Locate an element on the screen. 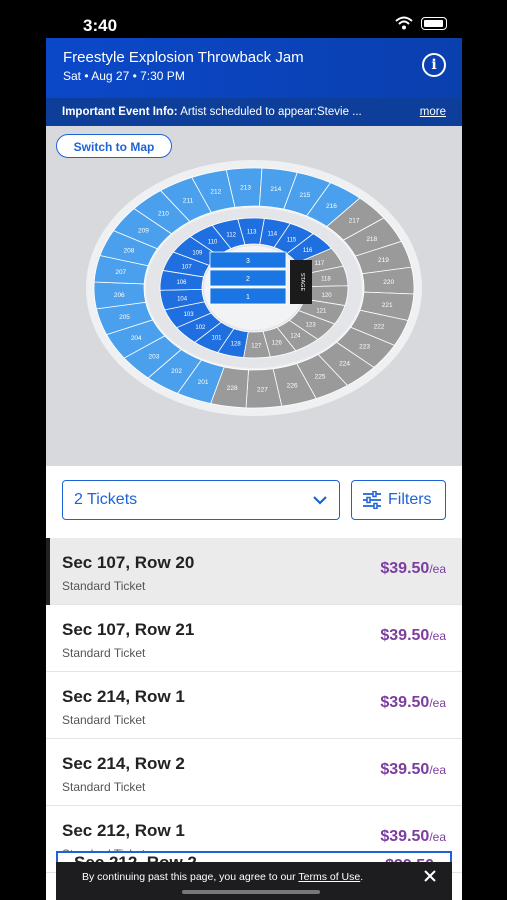 The image size is (507, 900). section-label: 212 is located at coordinates (215, 192).